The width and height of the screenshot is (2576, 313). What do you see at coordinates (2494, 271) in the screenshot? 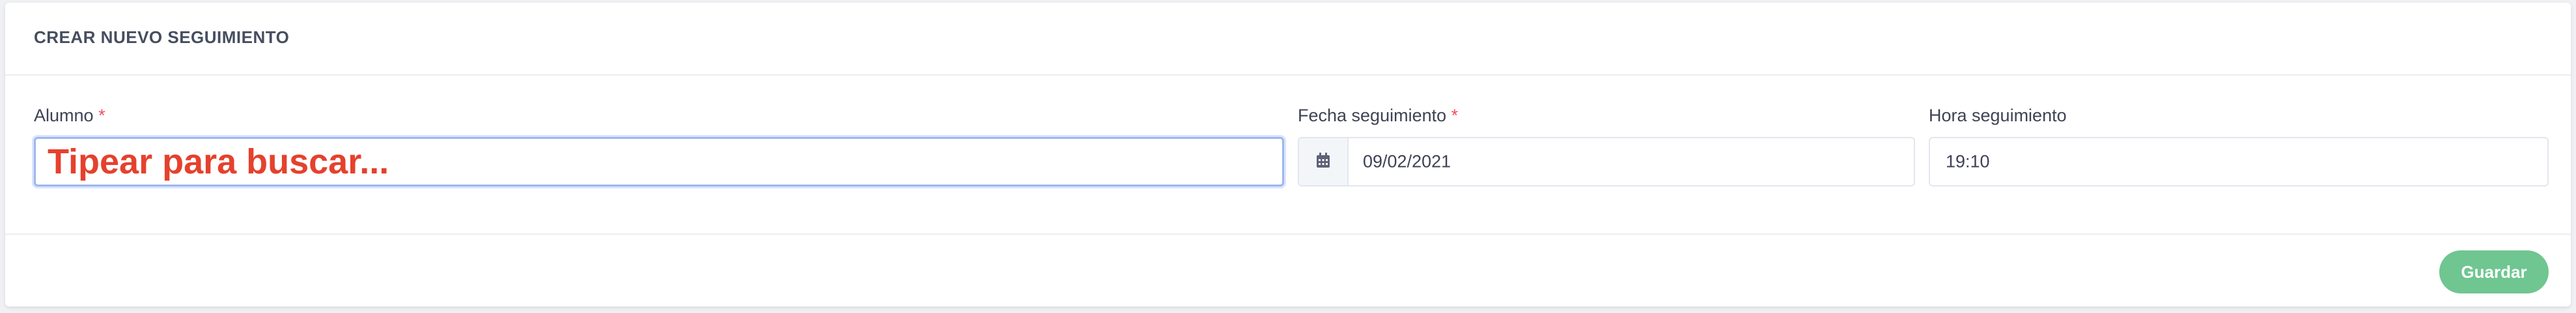
I see `save-button: Guardar` at bounding box center [2494, 271].